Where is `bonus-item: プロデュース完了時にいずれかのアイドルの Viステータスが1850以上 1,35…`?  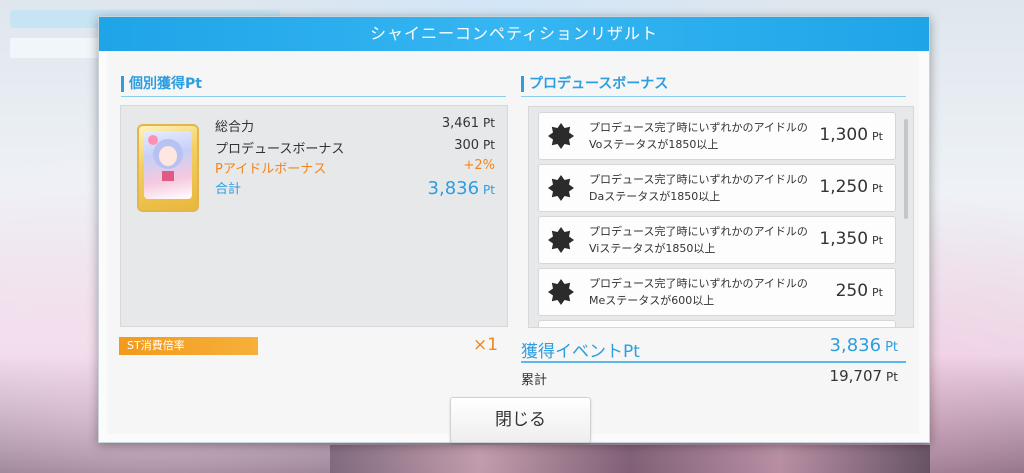
bonus-item: プロデュース完了時にいずれかのアイドルの Viステータスが1850以上 1,35… is located at coordinates (717, 240).